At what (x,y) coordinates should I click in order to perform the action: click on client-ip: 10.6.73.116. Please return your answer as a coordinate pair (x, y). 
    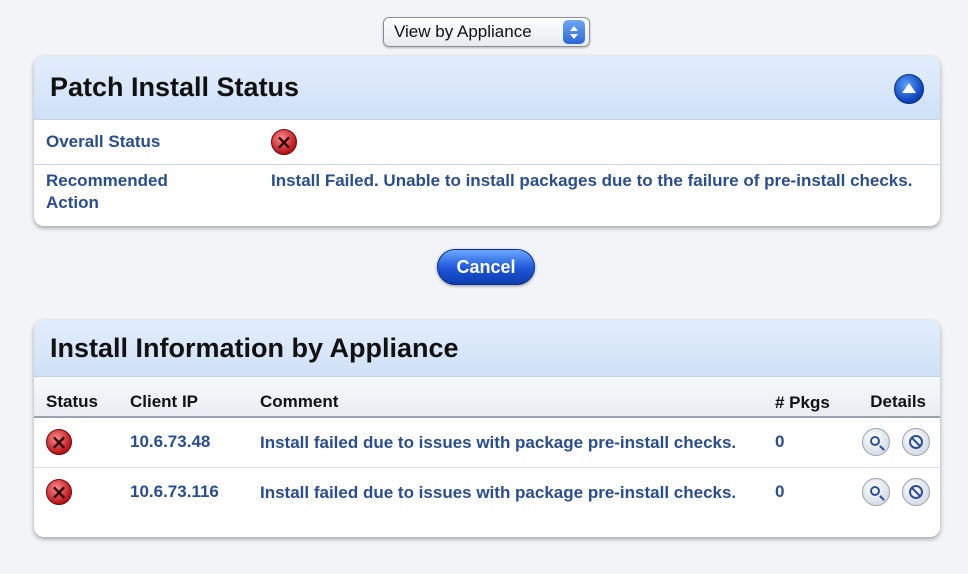
    Looking at the image, I should click on (195, 491).